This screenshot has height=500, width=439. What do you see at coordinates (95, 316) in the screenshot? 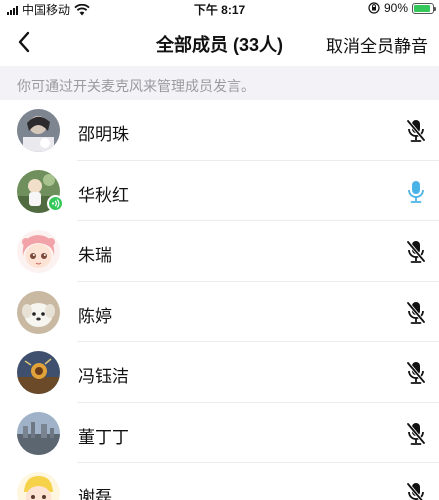
I see `member-name: 陈婷` at bounding box center [95, 316].